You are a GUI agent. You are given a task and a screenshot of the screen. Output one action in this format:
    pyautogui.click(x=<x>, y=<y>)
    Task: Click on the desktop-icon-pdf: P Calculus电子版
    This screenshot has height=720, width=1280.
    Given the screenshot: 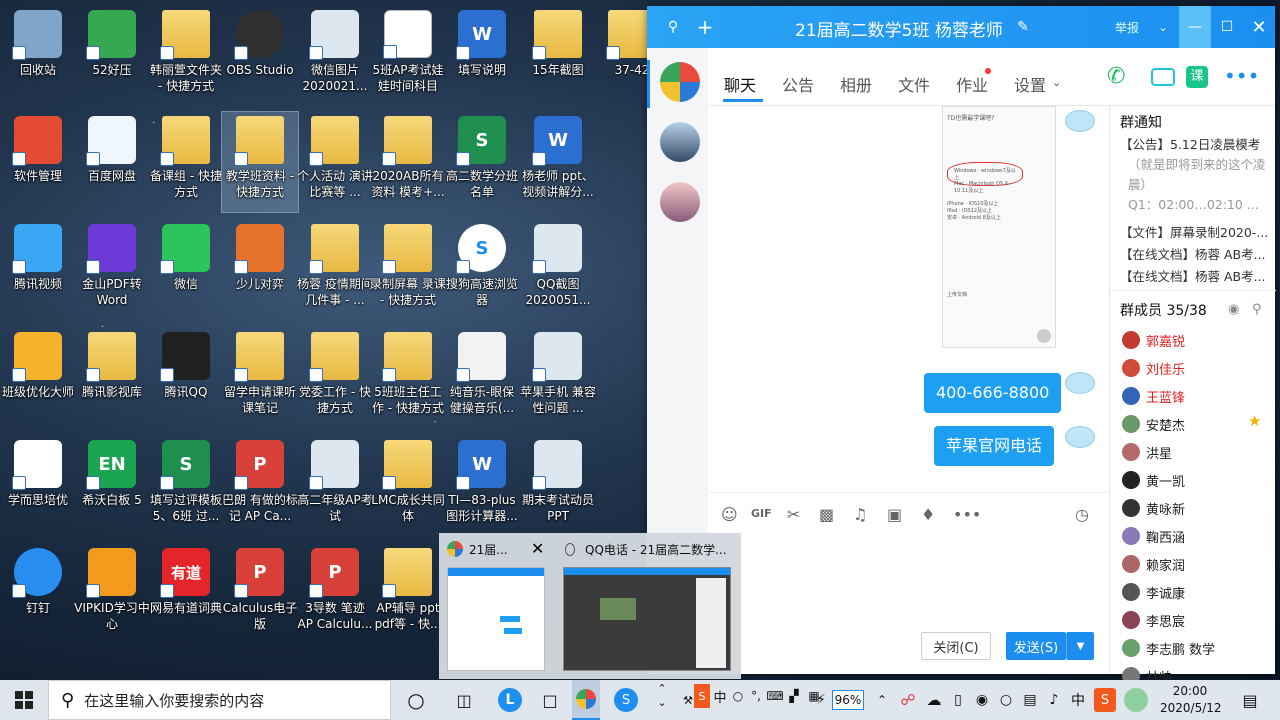 What is the action you would take?
    pyautogui.click(x=260, y=594)
    